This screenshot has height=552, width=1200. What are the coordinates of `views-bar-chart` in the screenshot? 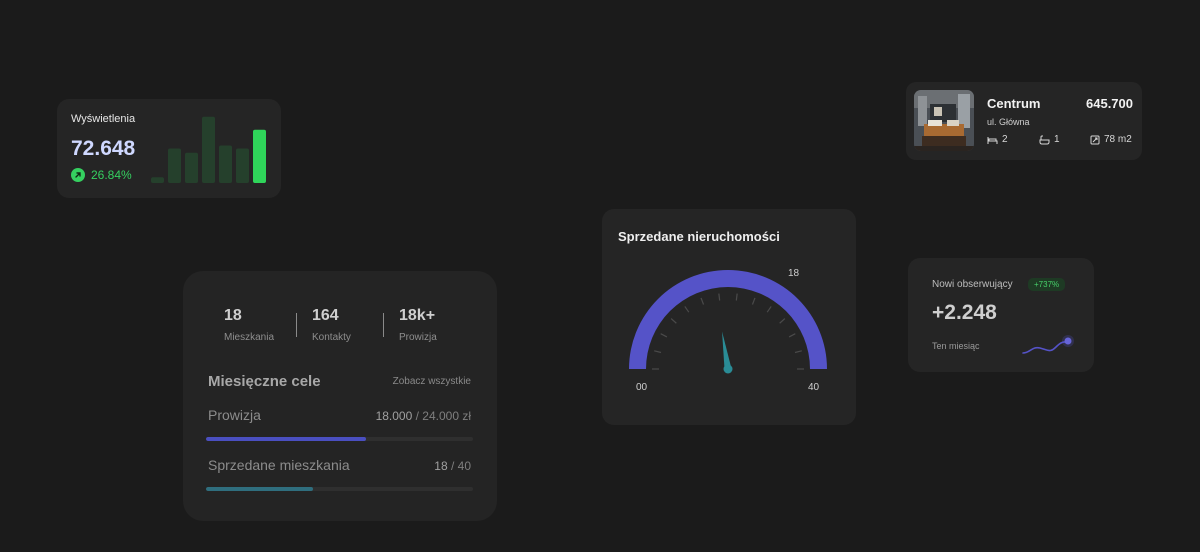 It's located at (208, 149).